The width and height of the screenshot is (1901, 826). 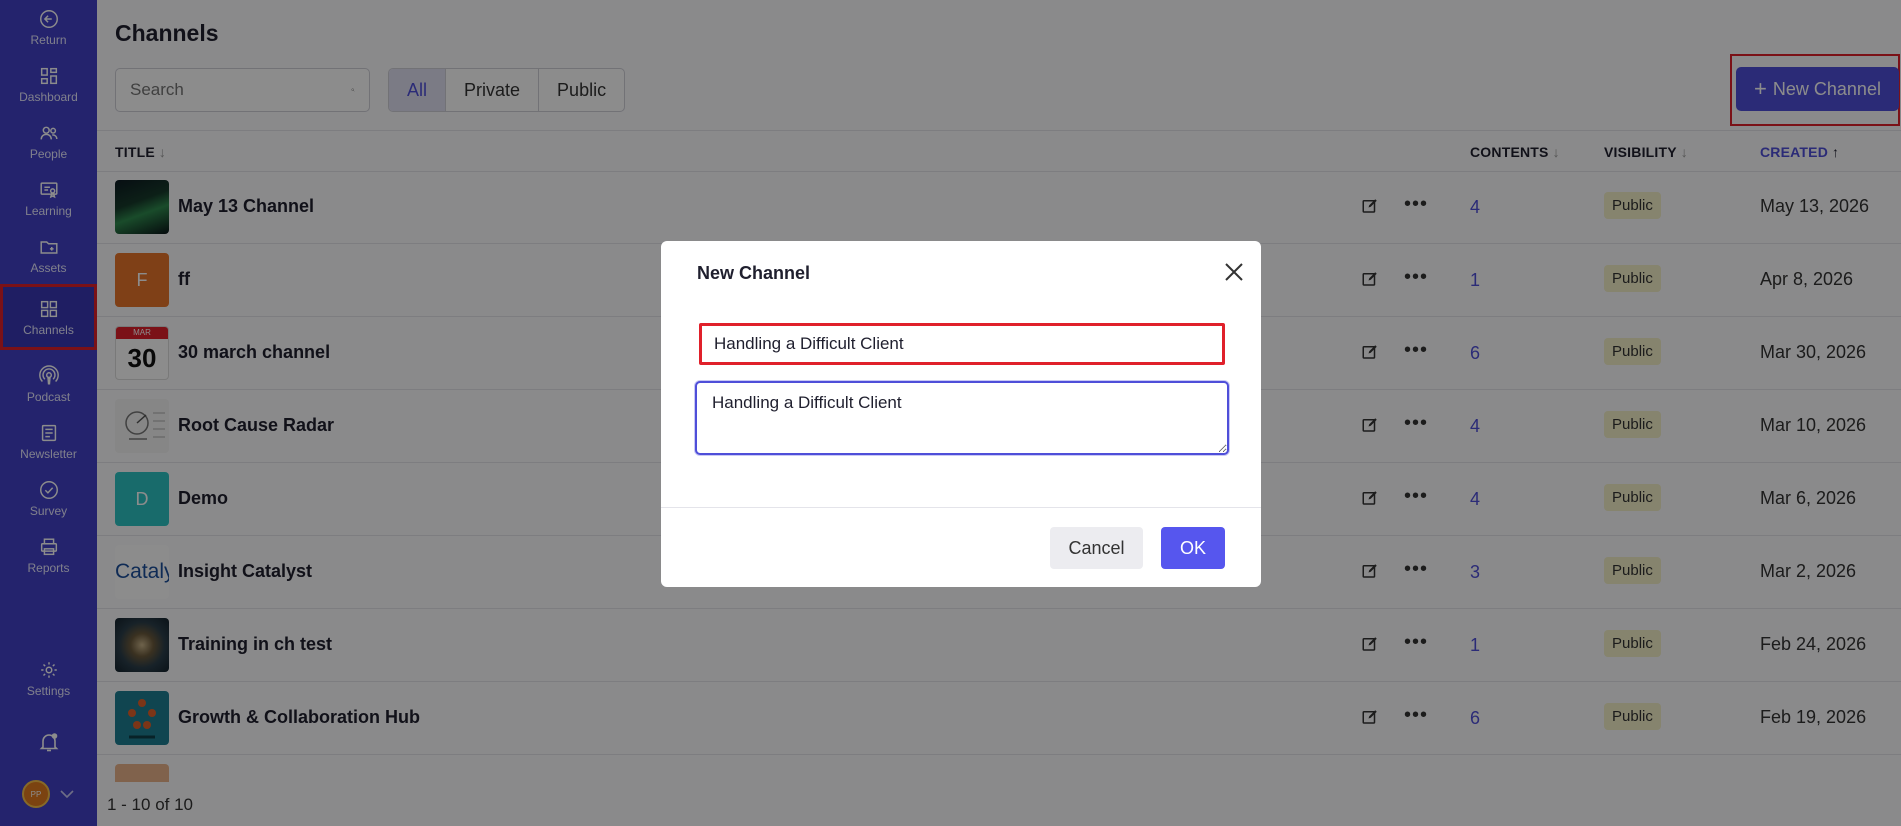 I want to click on channel-name-input, so click(x=962, y=344).